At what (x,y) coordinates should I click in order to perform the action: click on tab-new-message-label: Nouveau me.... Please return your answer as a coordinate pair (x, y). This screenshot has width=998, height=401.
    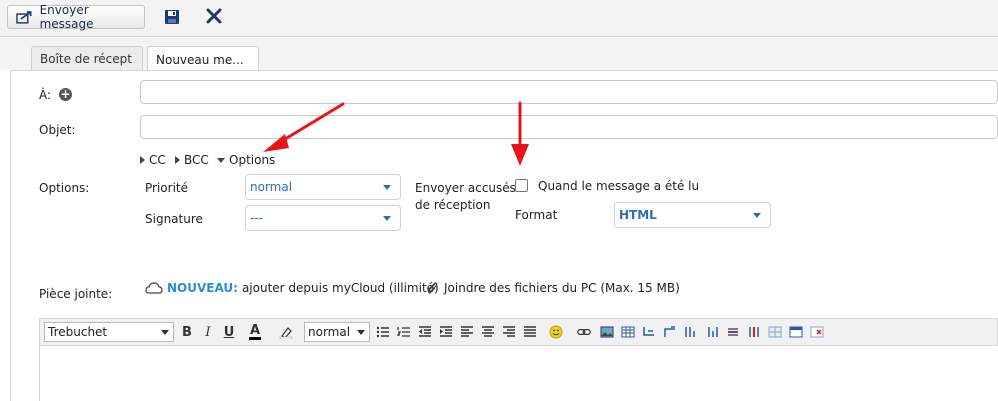
    Looking at the image, I should click on (200, 59).